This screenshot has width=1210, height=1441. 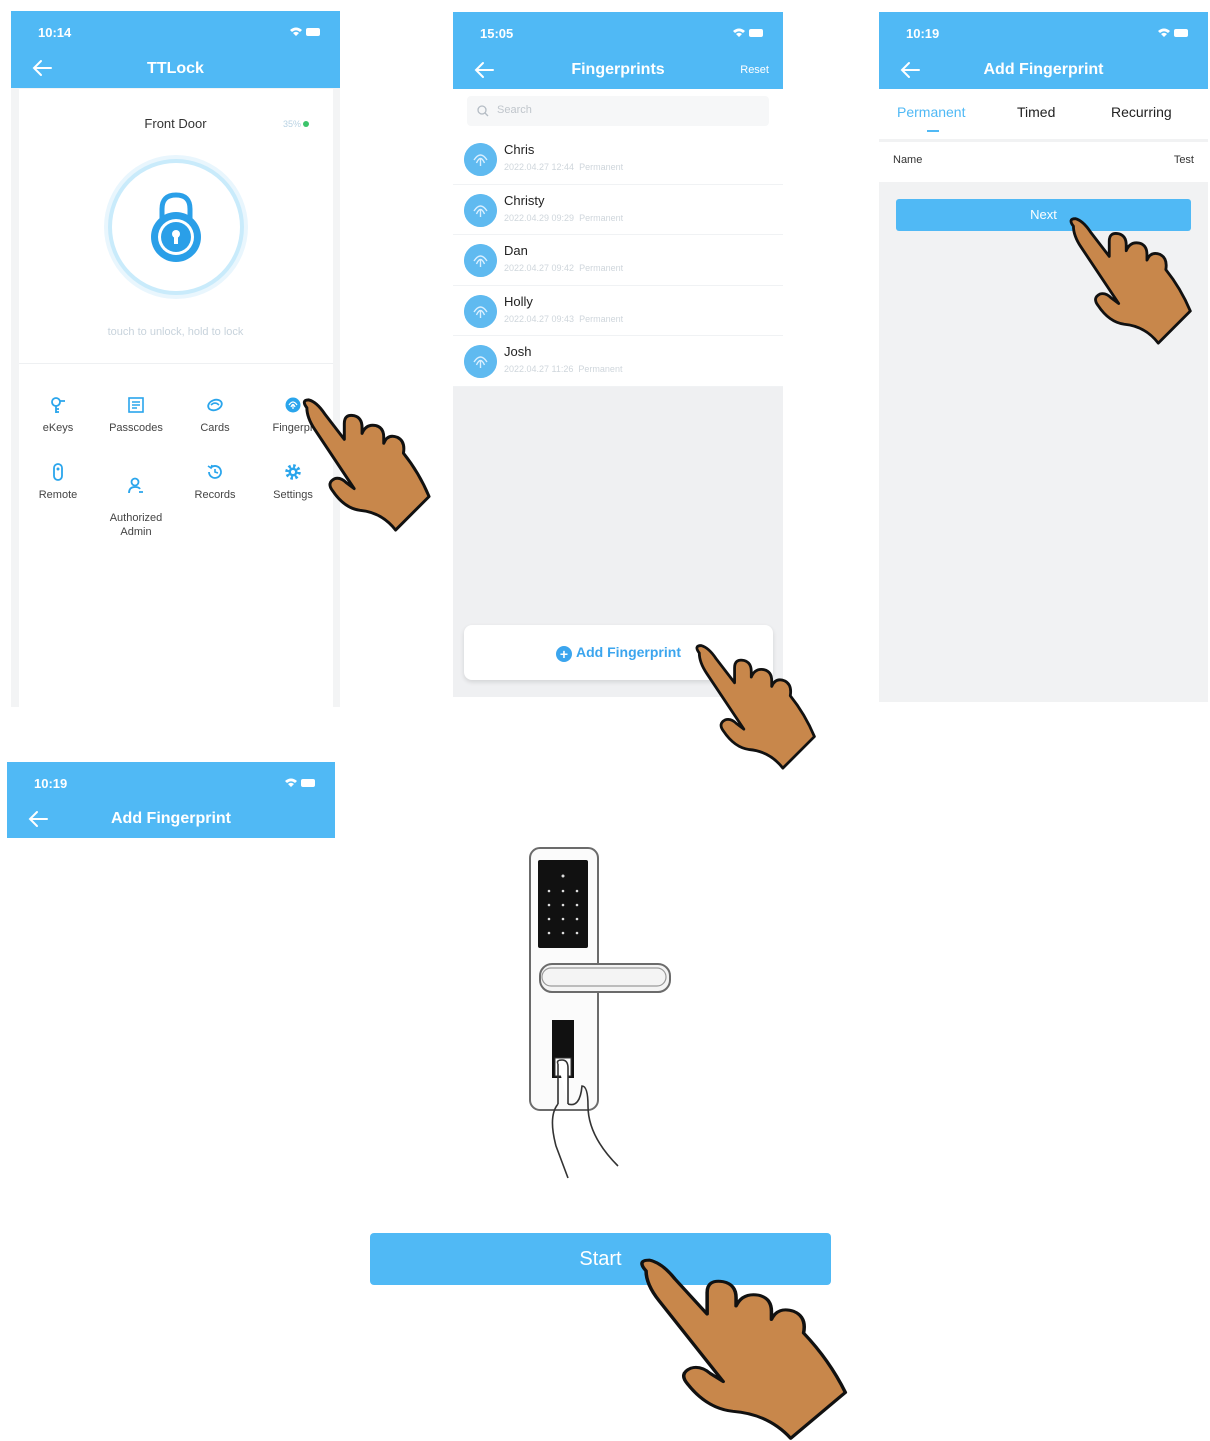 What do you see at coordinates (908, 160) in the screenshot?
I see `name-label: Name` at bounding box center [908, 160].